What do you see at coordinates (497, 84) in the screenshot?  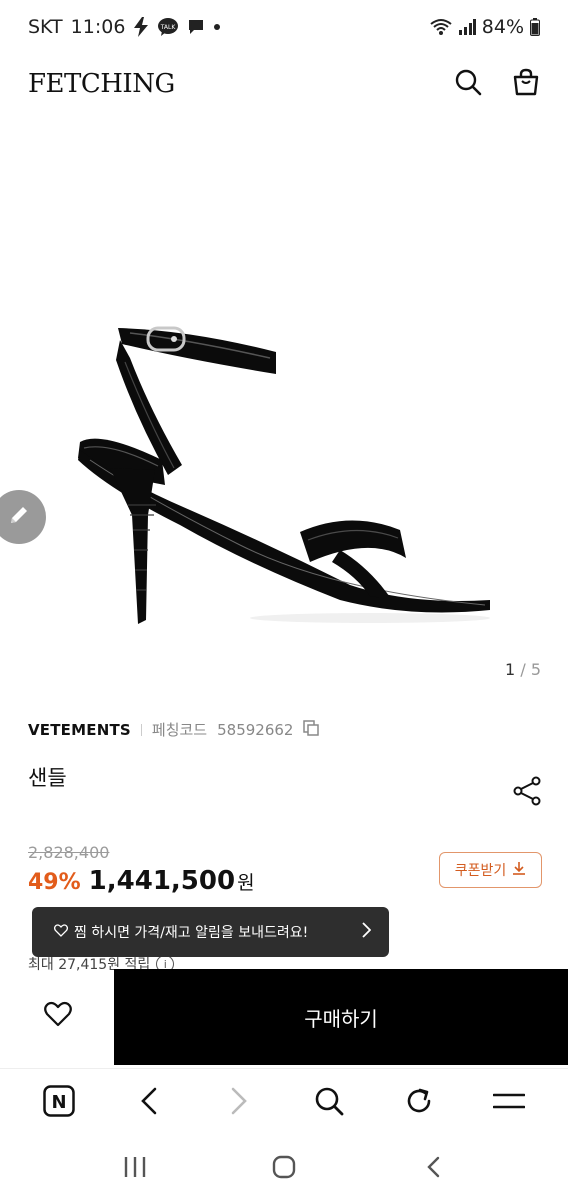 I see `header-actions` at bounding box center [497, 84].